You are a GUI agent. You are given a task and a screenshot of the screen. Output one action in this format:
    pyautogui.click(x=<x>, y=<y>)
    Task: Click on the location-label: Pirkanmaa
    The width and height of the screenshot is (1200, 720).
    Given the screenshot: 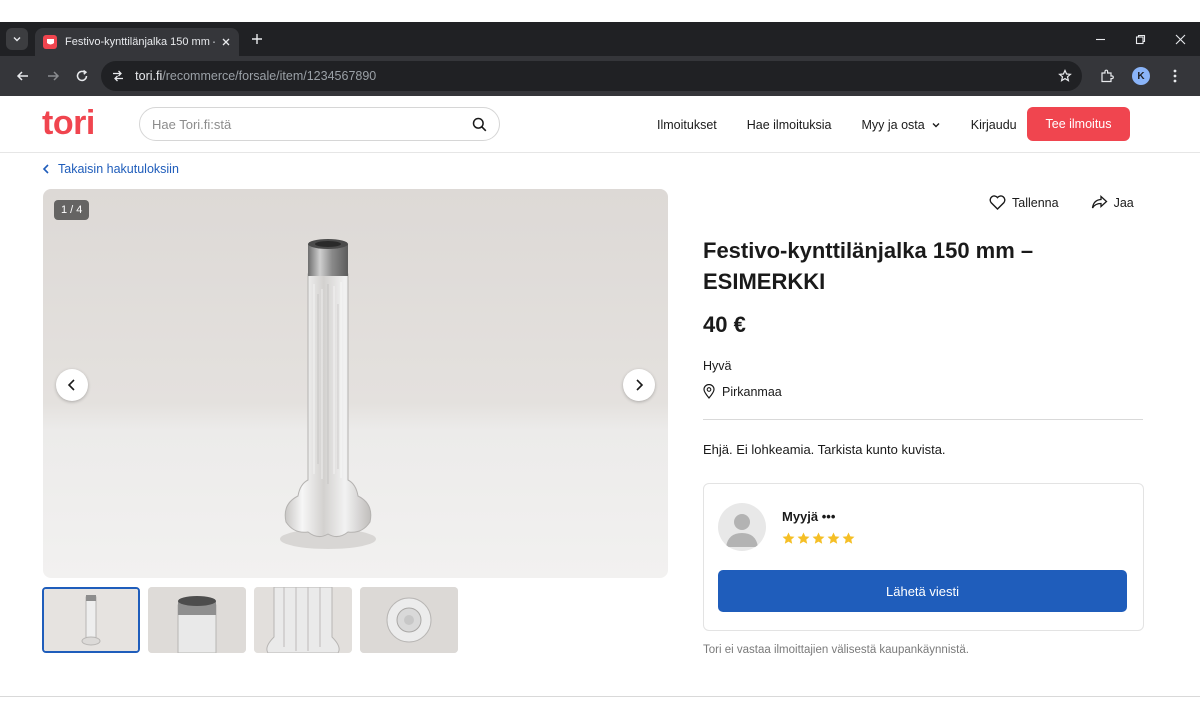 What is the action you would take?
    pyautogui.click(x=752, y=391)
    